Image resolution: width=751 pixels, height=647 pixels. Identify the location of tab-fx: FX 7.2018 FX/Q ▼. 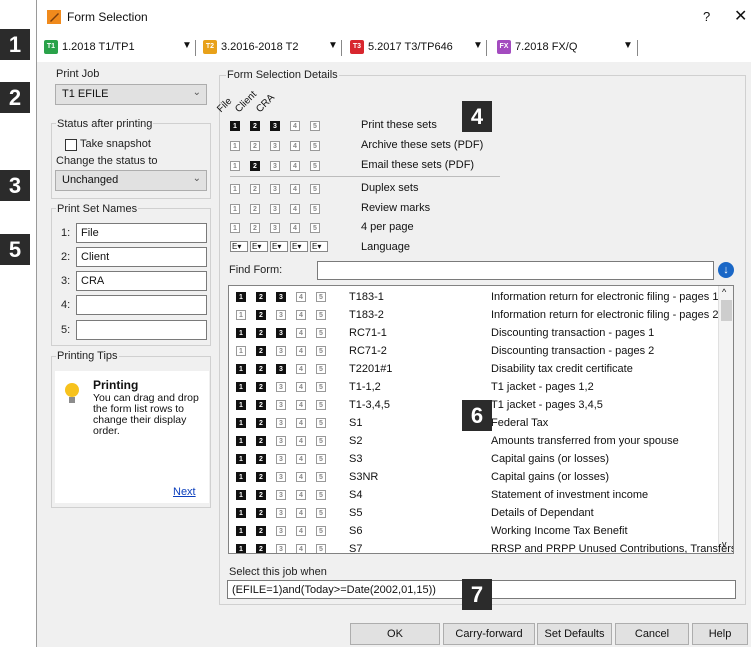
(587, 48).